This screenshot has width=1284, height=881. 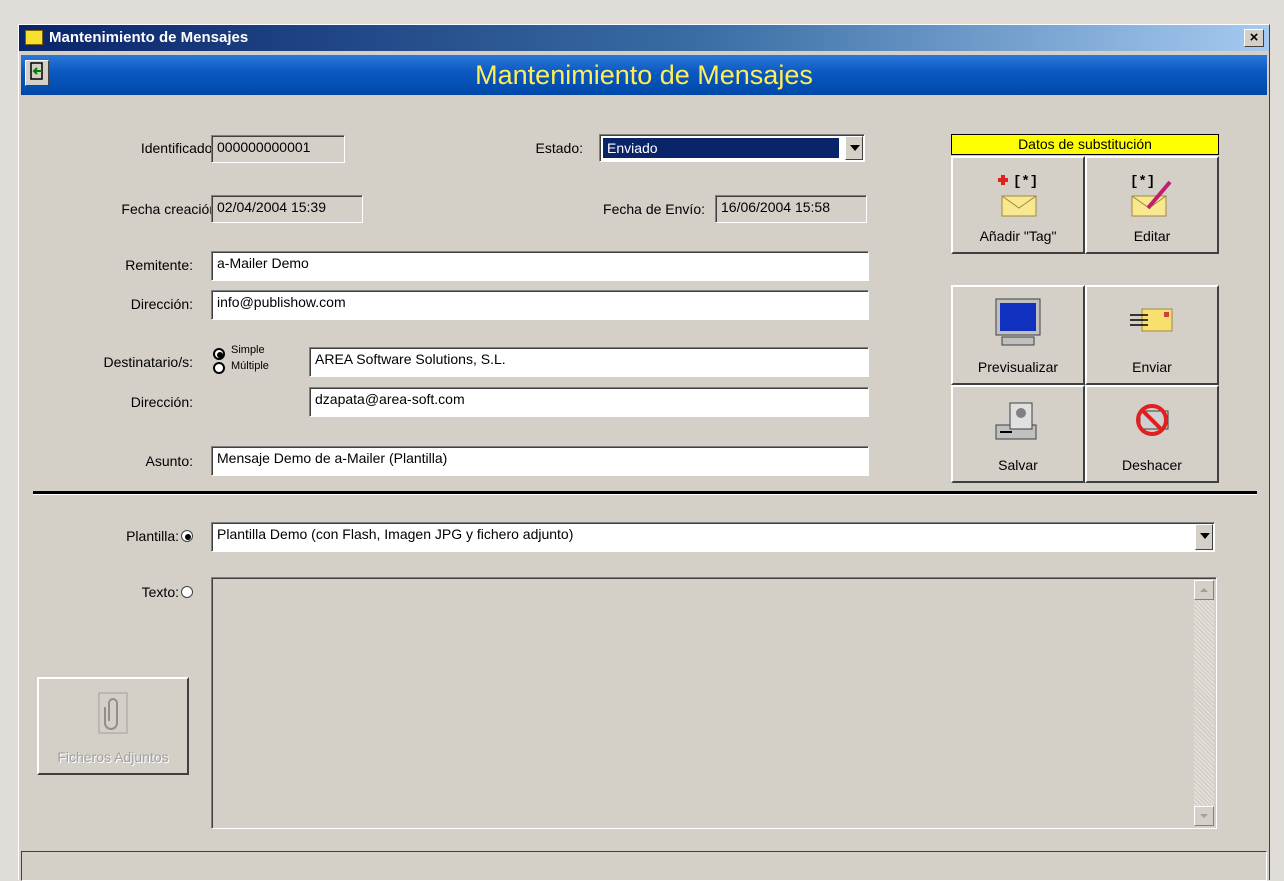 I want to click on substitution-header: Datos de substitución, so click(x=1085, y=144).